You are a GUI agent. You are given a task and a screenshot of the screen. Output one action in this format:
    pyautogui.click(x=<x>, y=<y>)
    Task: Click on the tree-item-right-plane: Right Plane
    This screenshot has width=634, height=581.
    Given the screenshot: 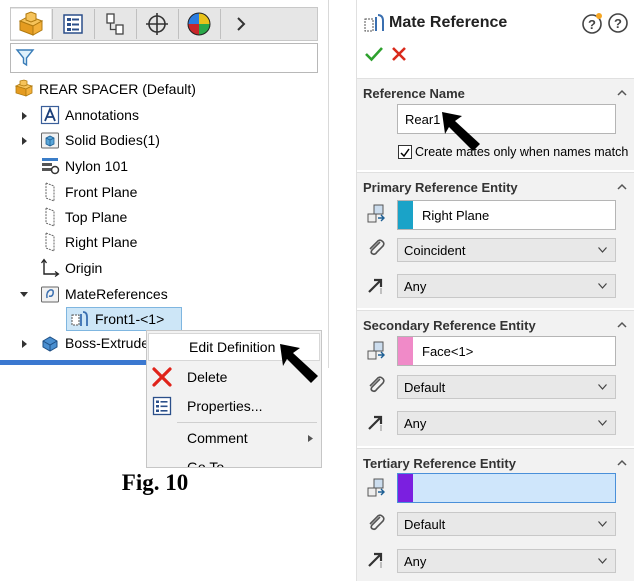 What is the action you would take?
    pyautogui.click(x=88, y=242)
    